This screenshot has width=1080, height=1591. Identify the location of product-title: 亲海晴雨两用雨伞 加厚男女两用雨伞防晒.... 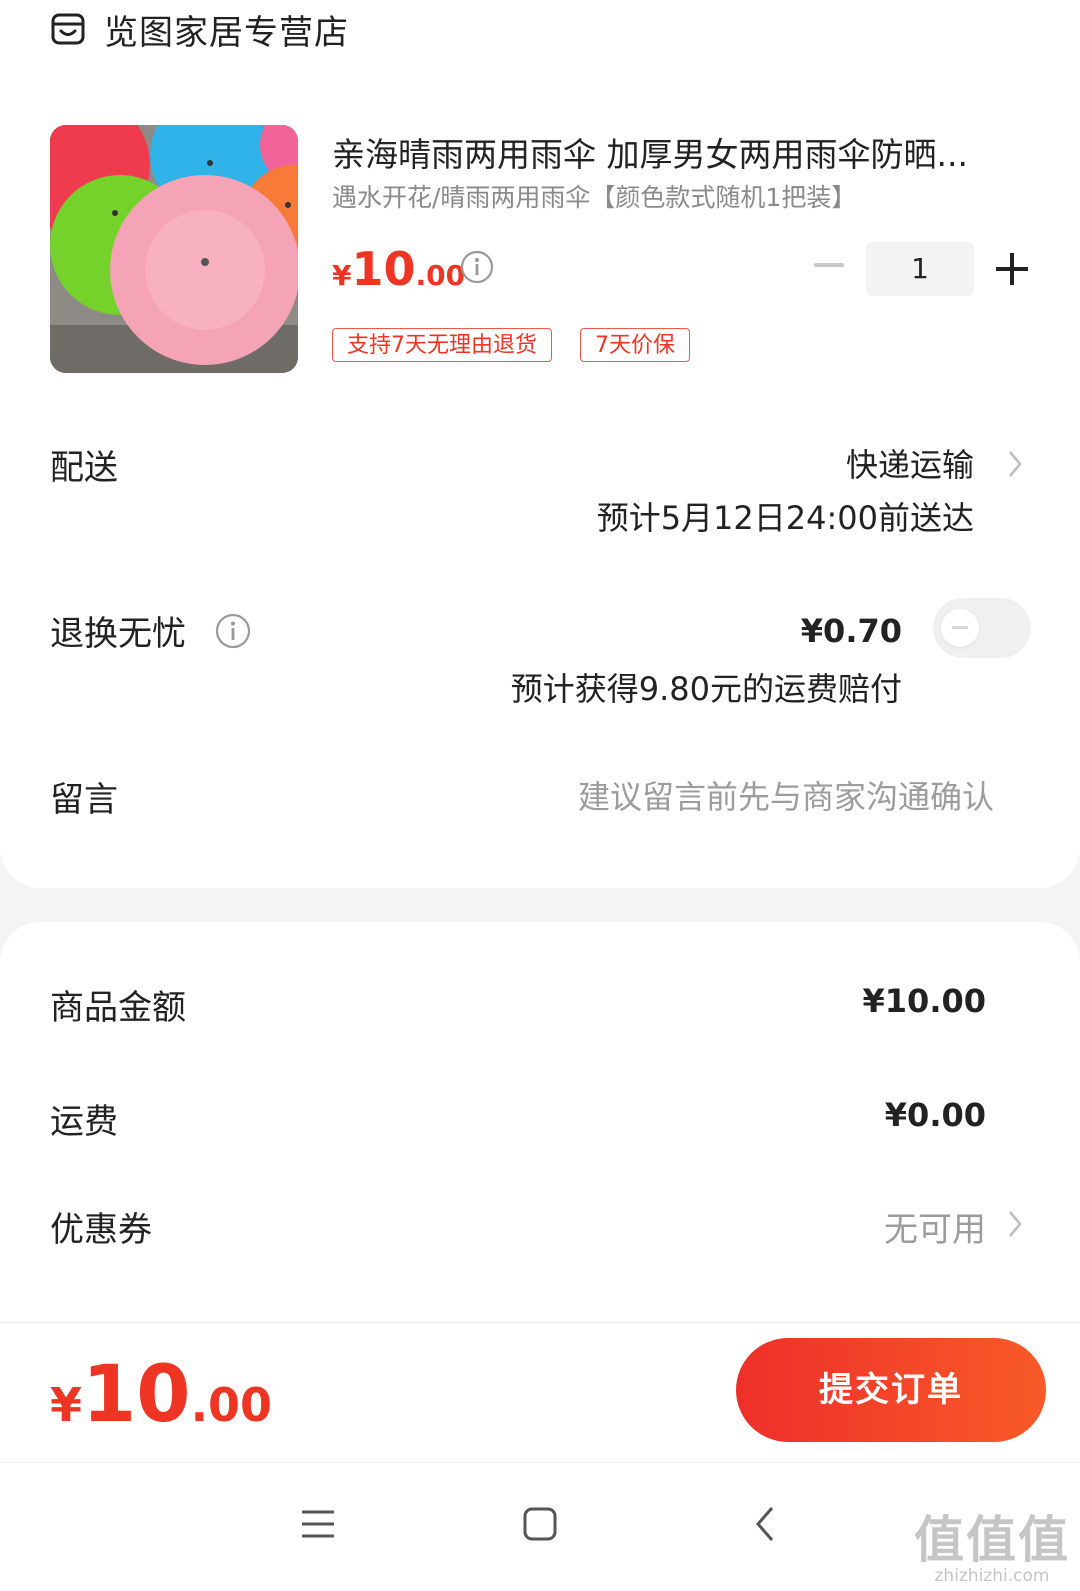
(682, 152).